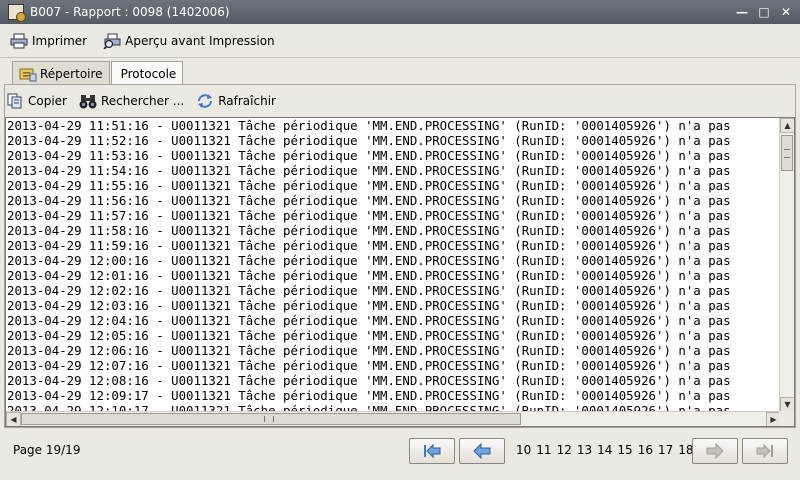  Describe the element at coordinates (13, 419) in the screenshot. I see `scroll-left-button: ◀` at that location.